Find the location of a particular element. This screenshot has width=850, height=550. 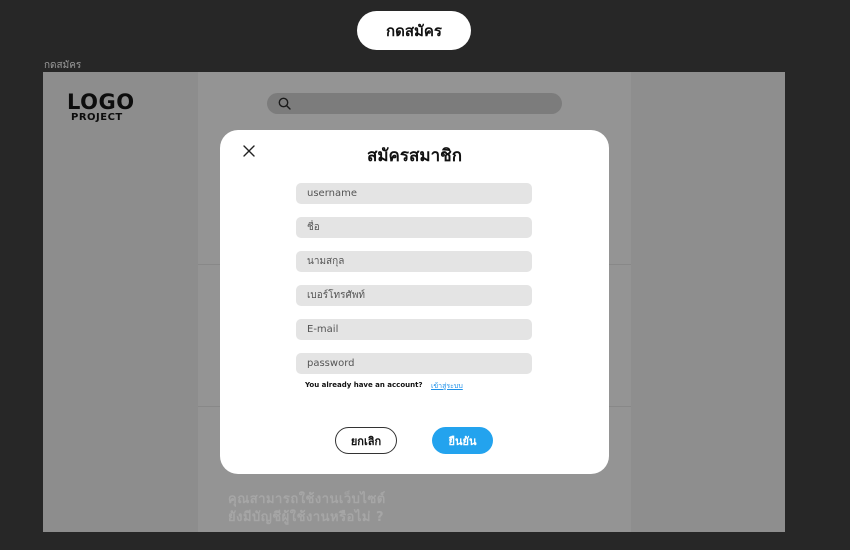

first-name-field is located at coordinates (414, 227).